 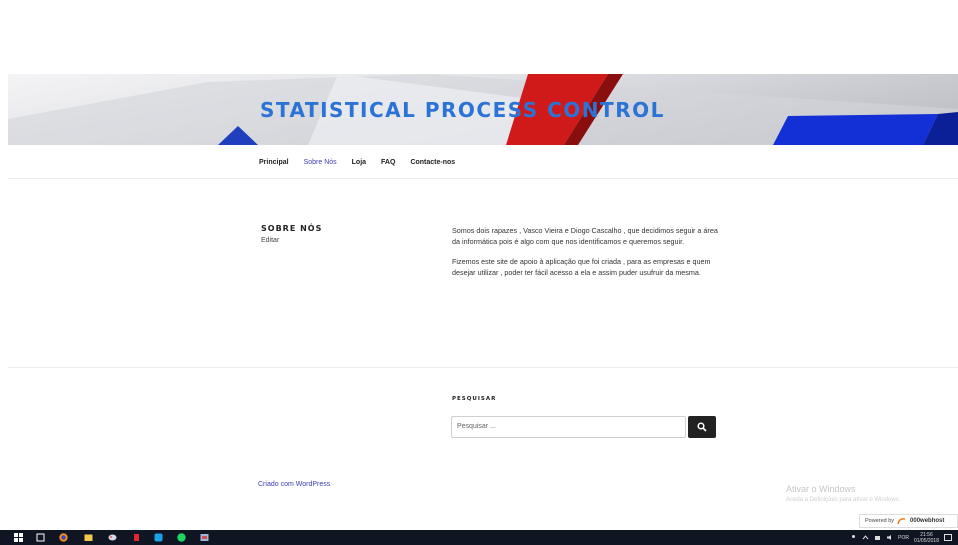 I want to click on powered-by-label: Powered by, so click(x=880, y=521).